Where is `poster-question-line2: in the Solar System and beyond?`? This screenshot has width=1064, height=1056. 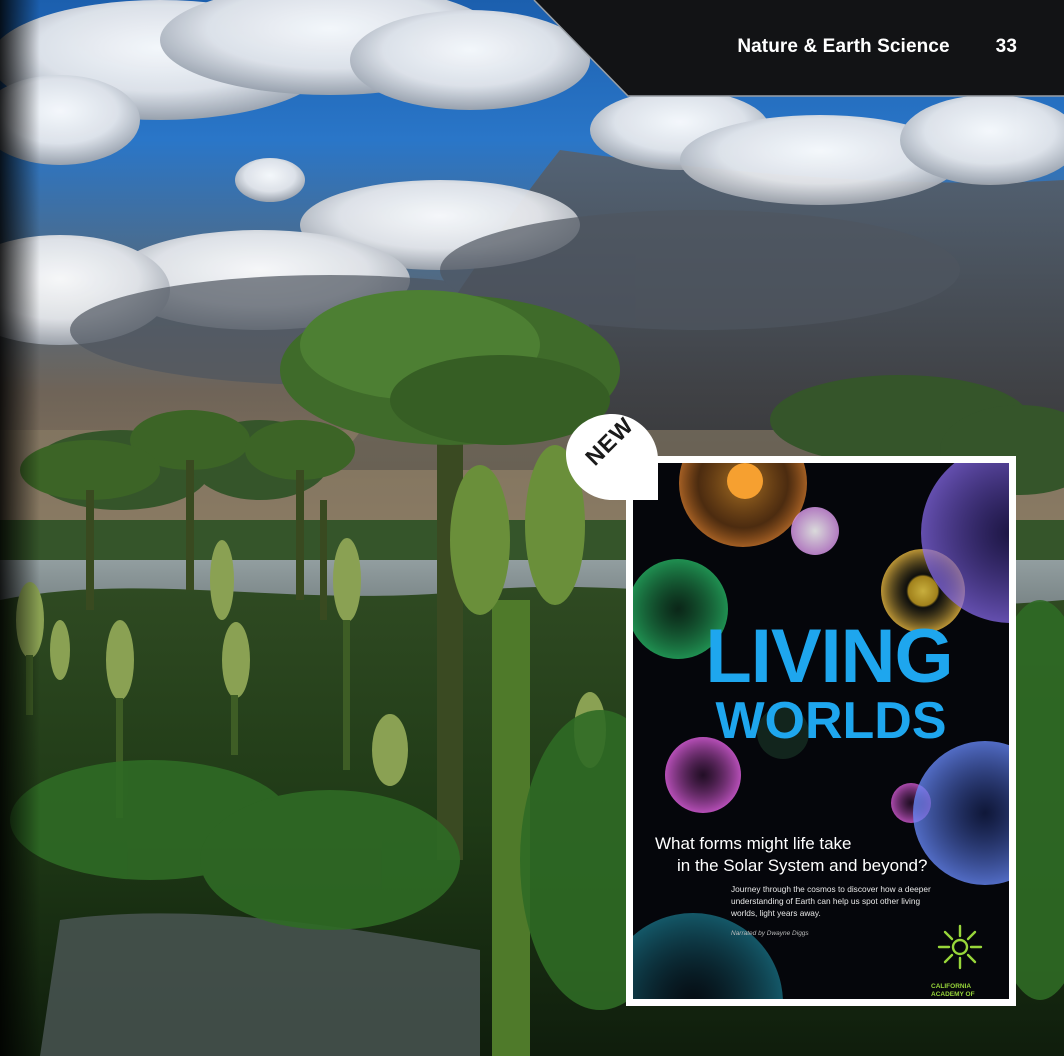
poster-question-line2: in the Solar System and beyond? is located at coordinates (802, 865).